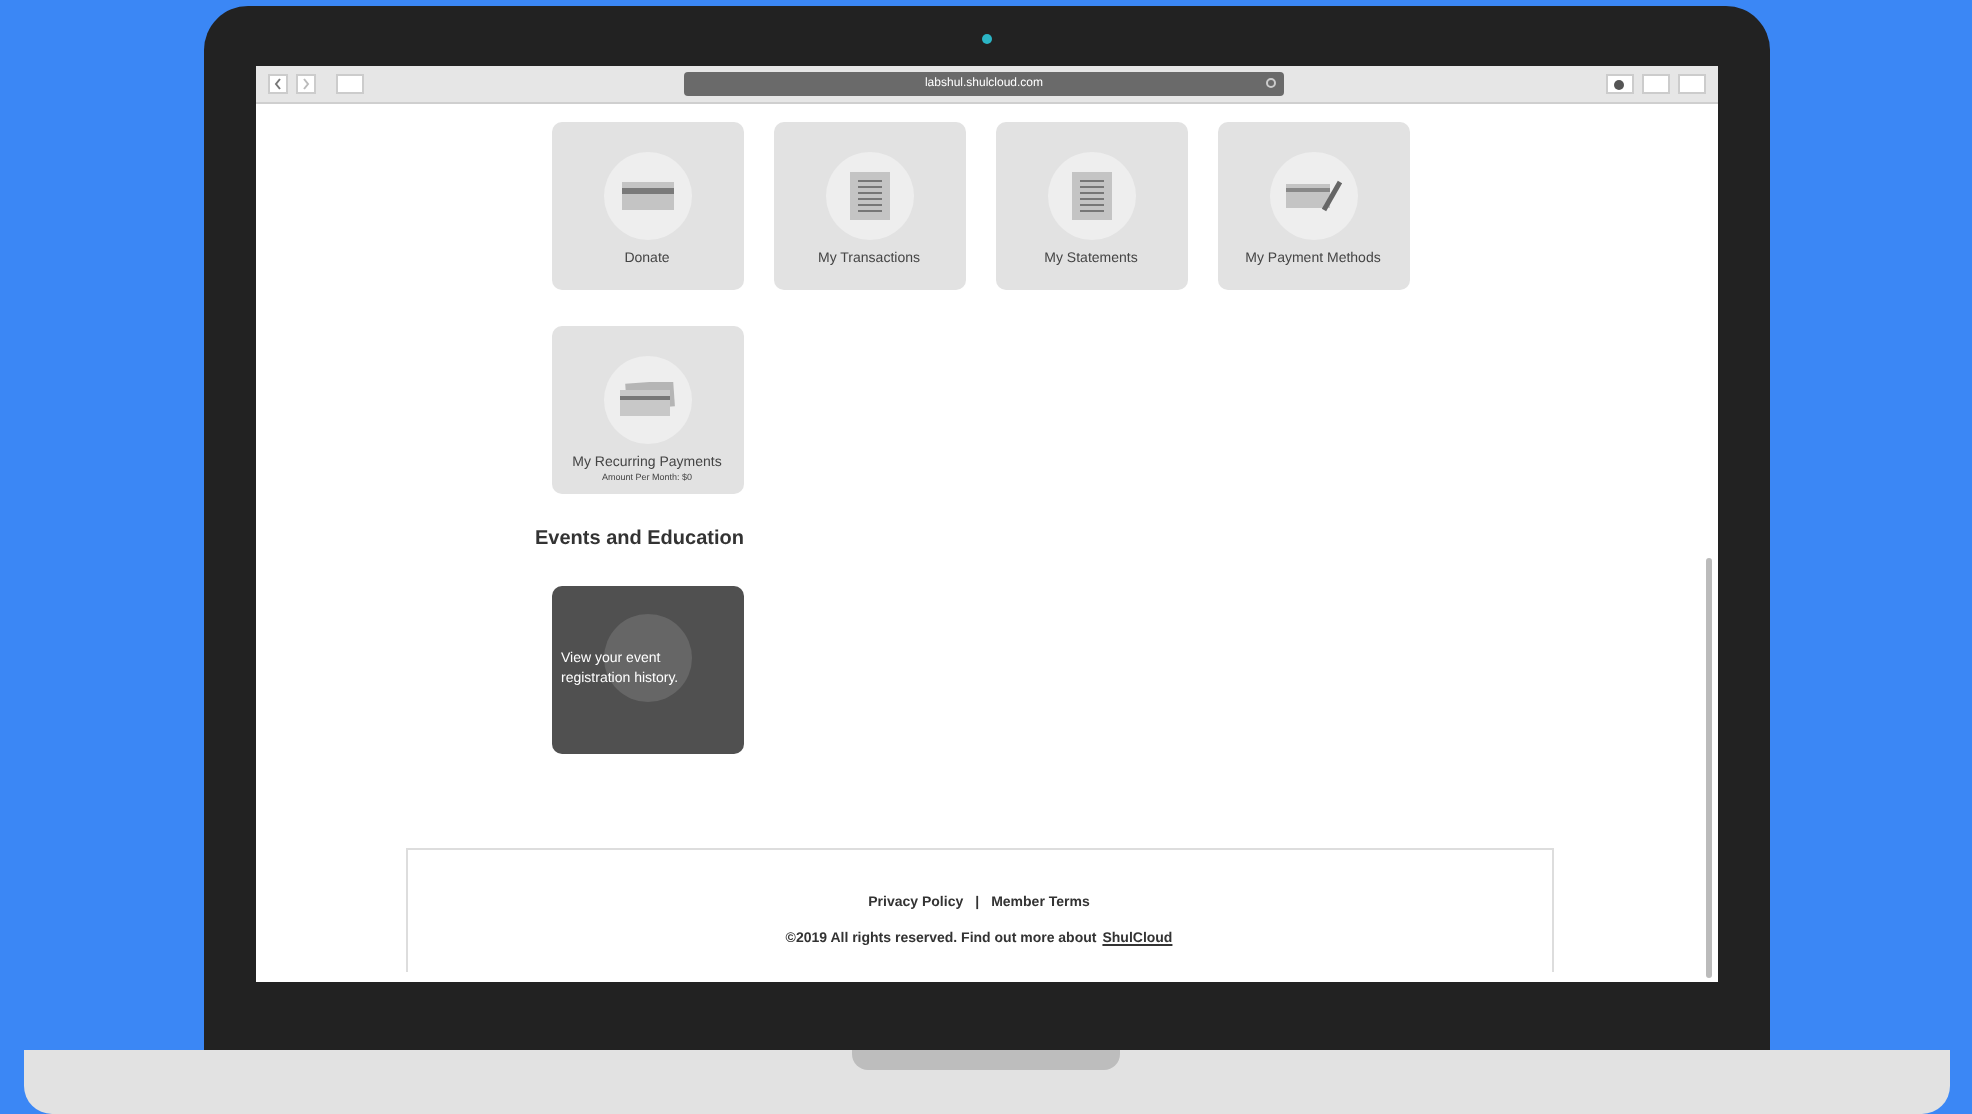 This screenshot has height=1114, width=1972. Describe the element at coordinates (1691, 84) in the screenshot. I see `tabs-button` at that location.